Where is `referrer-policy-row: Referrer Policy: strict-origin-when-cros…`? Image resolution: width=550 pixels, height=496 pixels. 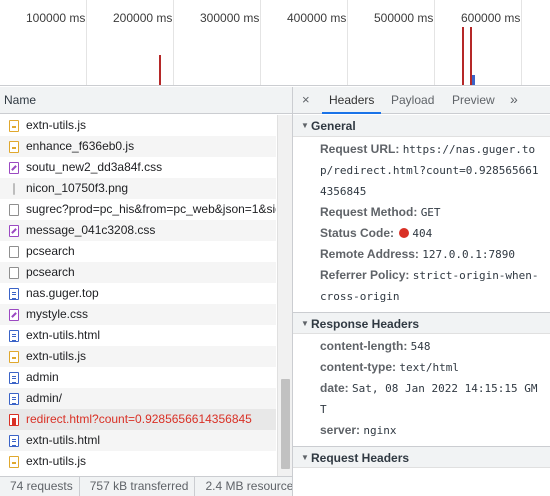
referrer-policy-row: Referrer Policy: strict-origin-when-cros… is located at coordinates (421, 286).